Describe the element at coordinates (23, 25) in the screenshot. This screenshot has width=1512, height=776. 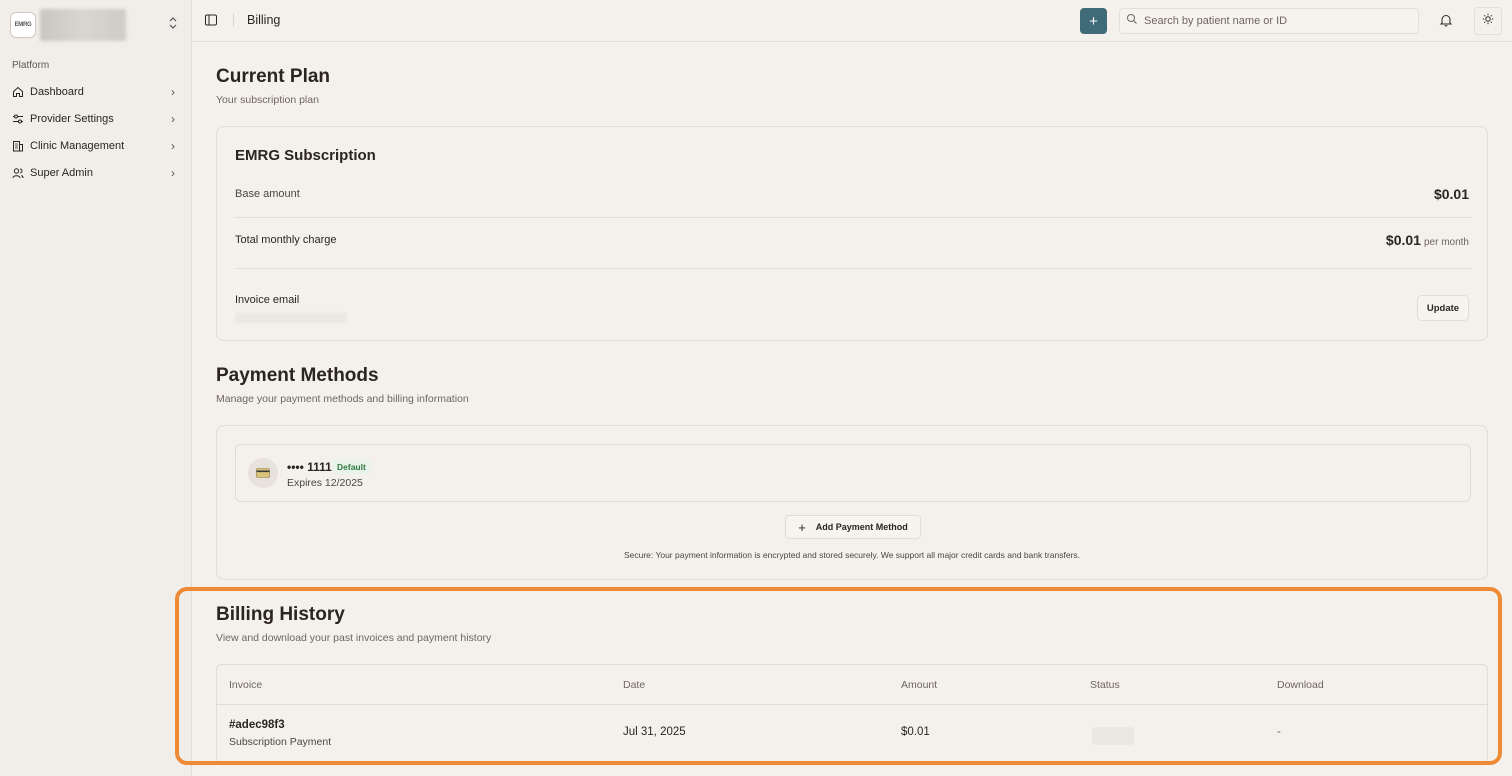
I see `org-logo: EMRG` at that location.